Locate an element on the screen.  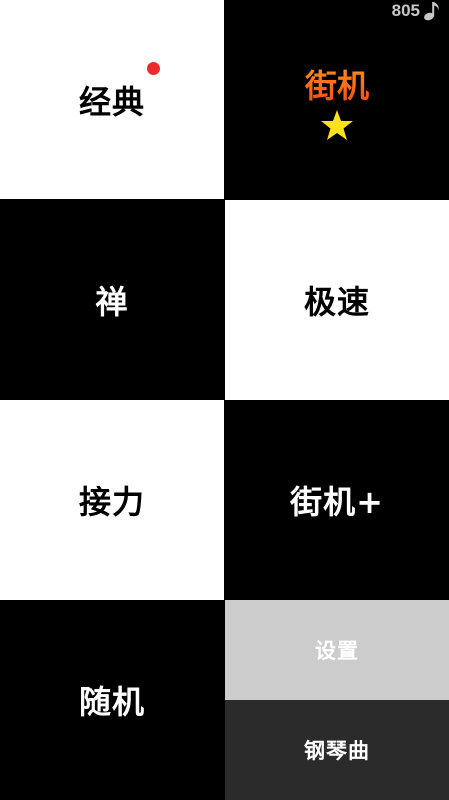
mode-label-relay: 接力 is located at coordinates (111, 502).